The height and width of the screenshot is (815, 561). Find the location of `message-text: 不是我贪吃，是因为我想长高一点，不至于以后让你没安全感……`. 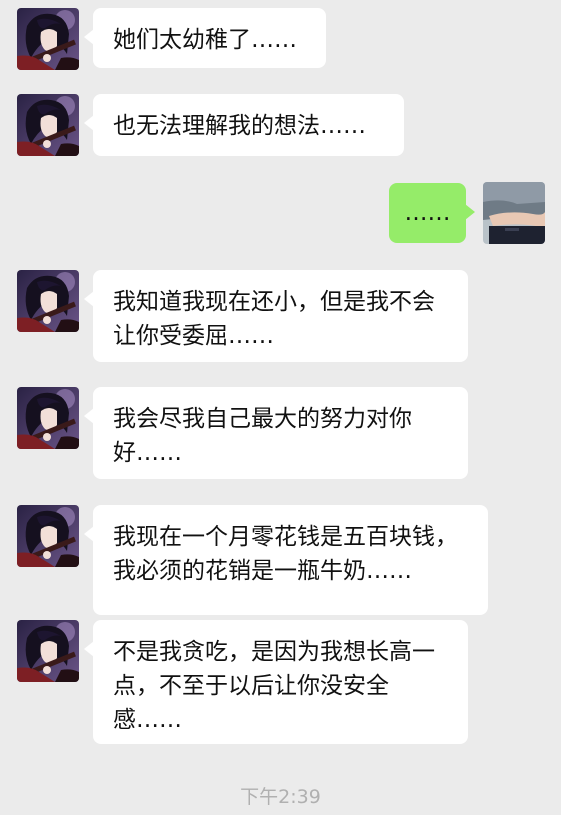

message-text: 不是我贪吃，是因为我想长高一点，不至于以后让你没安全感…… is located at coordinates (274, 686).